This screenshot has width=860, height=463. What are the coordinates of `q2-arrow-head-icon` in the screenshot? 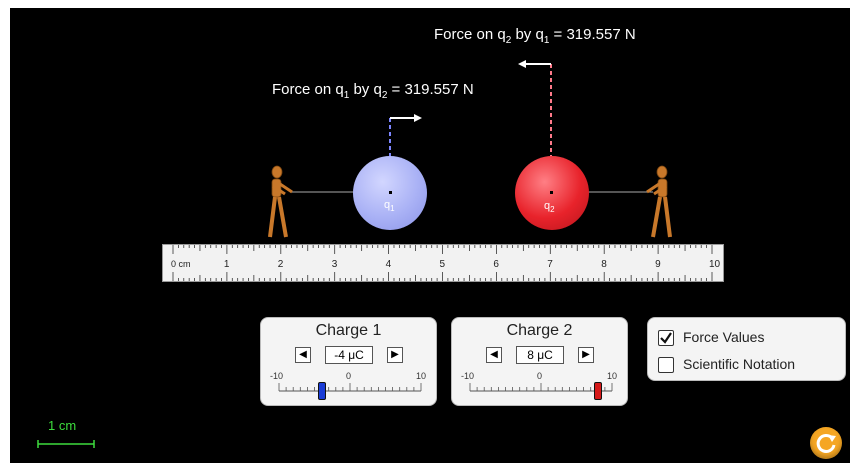 It's located at (522, 64).